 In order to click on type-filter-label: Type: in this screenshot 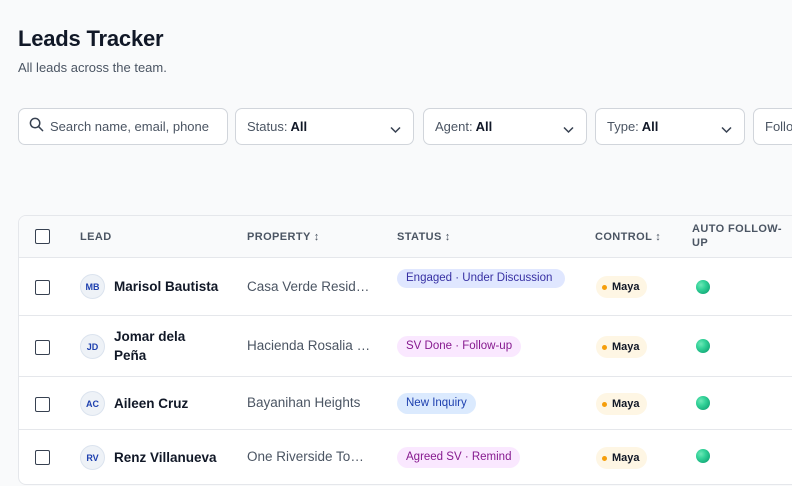, I will do `click(623, 126)`.